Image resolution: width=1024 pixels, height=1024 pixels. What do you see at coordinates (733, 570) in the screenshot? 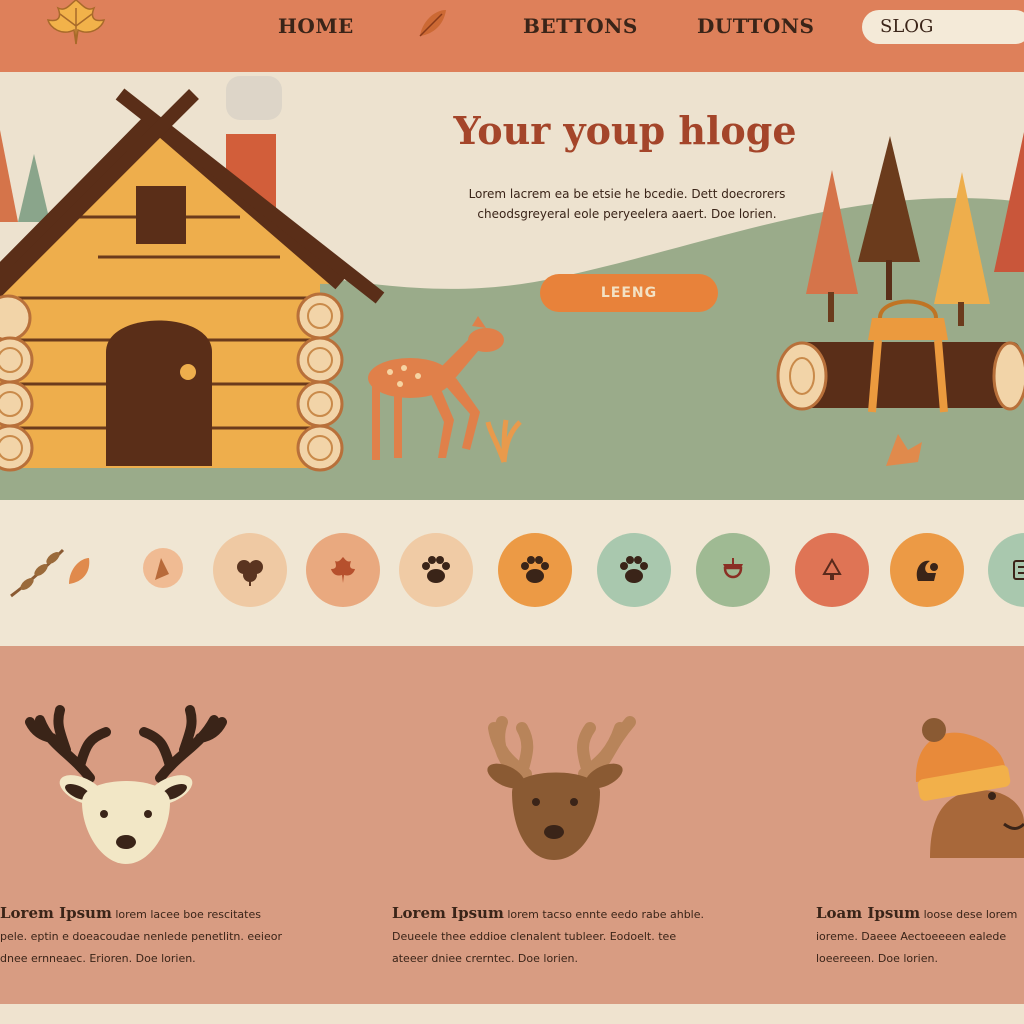
I see `acorn-icon` at bounding box center [733, 570].